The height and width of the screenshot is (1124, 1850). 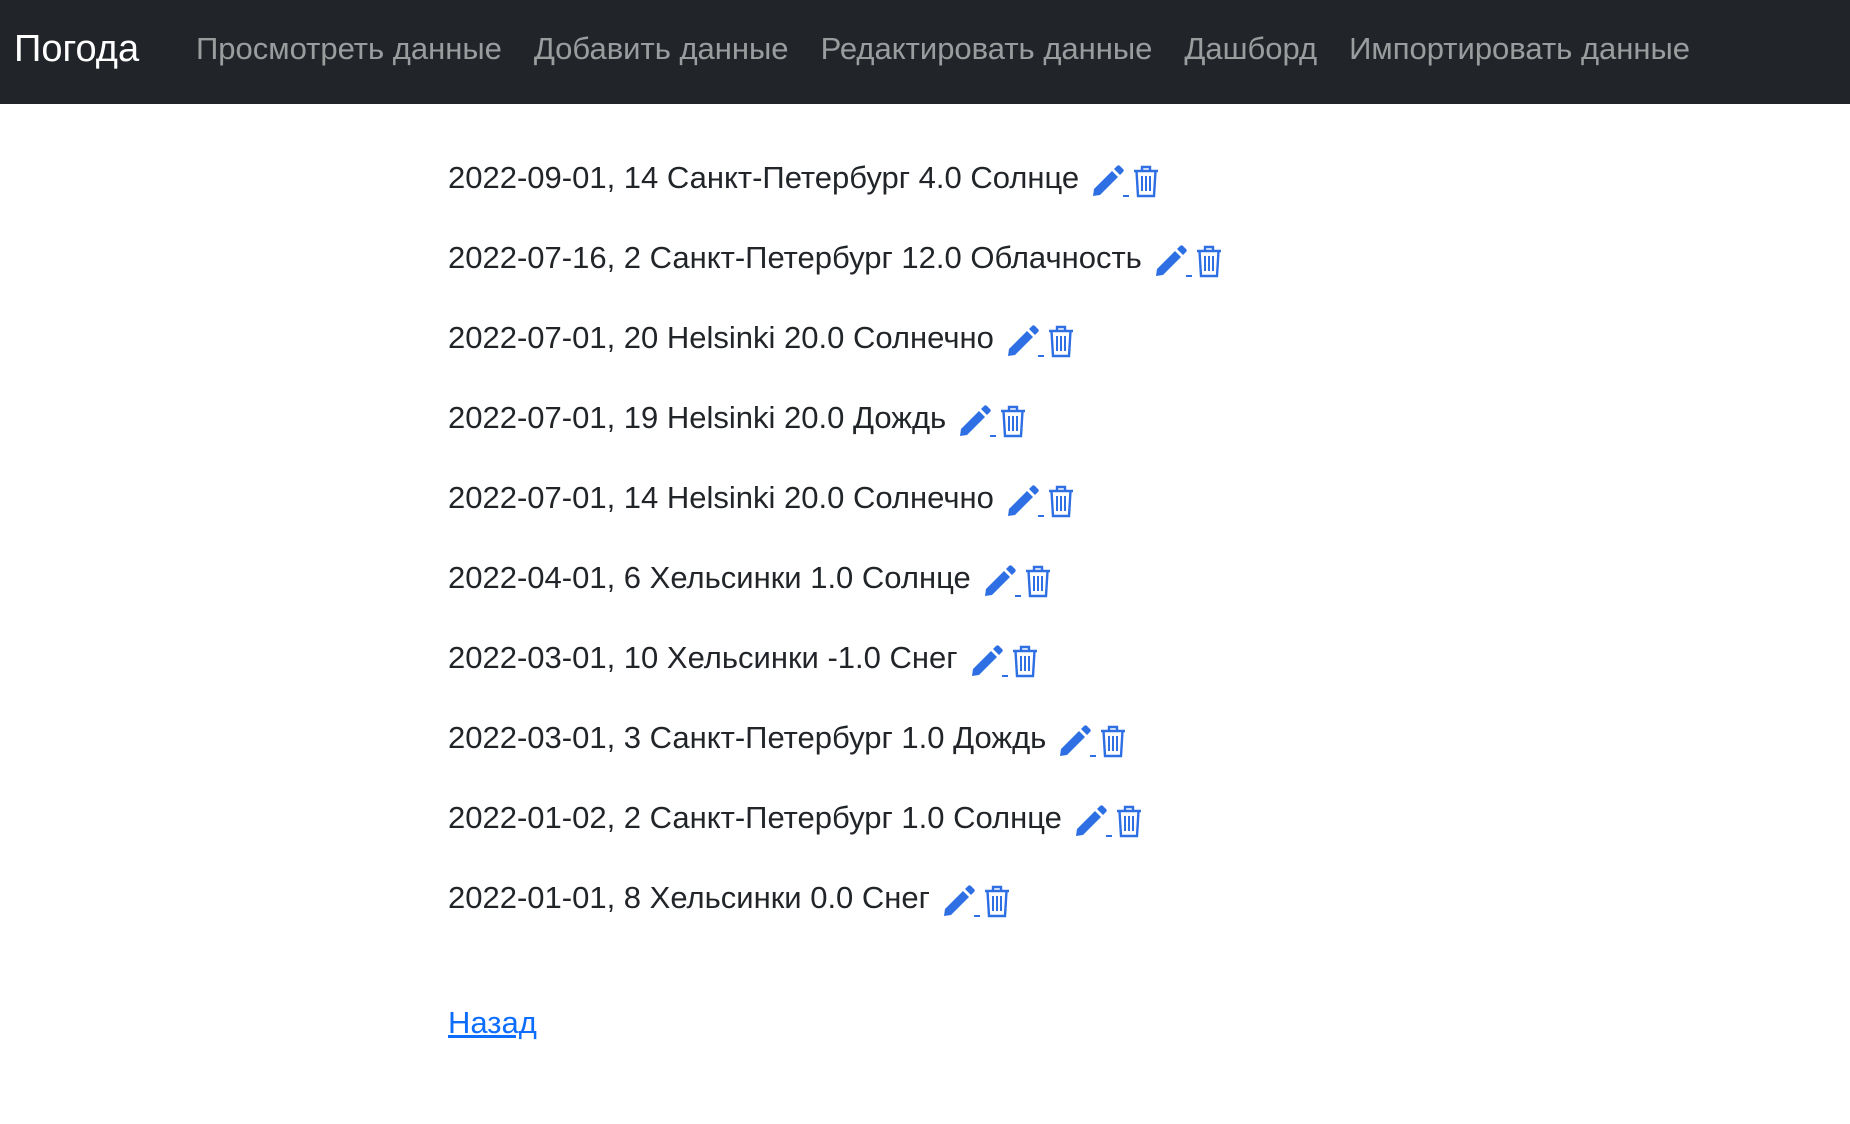 I want to click on record-text: 2022-03-01, 10 Хельсинки -1.0 Снег, so click(x=703, y=657).